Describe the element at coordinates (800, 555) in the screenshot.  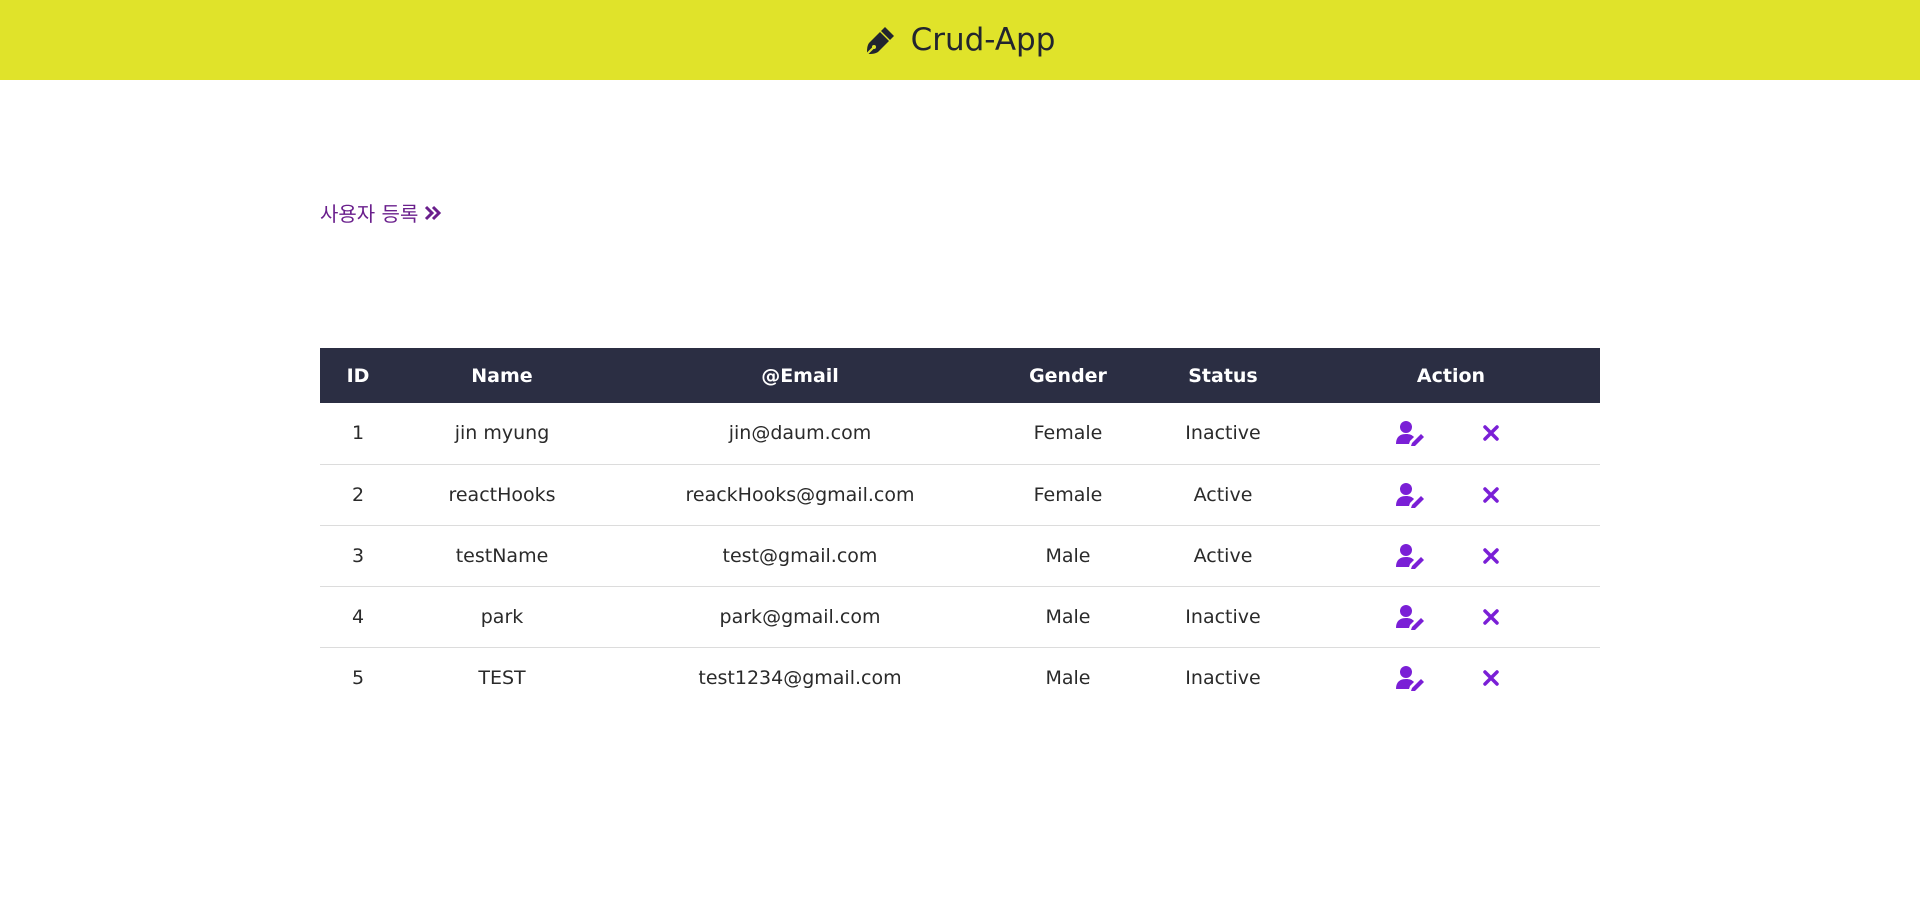
I see `cell-email: test@gmail.com` at that location.